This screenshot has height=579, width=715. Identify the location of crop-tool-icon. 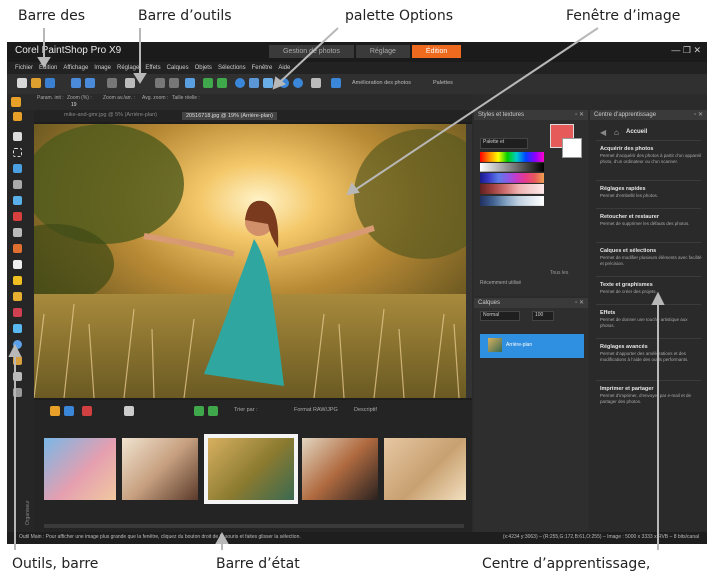
(17, 184).